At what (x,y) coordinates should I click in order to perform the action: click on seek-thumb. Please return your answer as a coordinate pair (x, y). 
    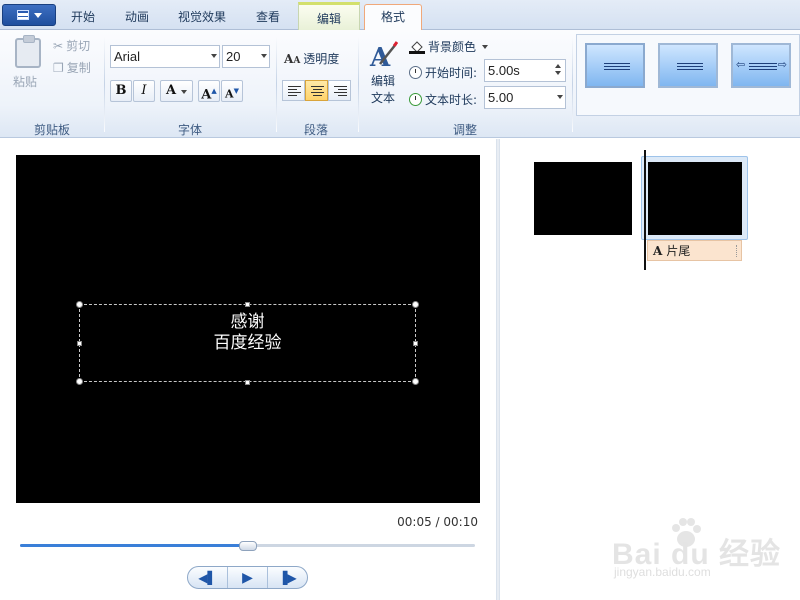
    Looking at the image, I should click on (248, 546).